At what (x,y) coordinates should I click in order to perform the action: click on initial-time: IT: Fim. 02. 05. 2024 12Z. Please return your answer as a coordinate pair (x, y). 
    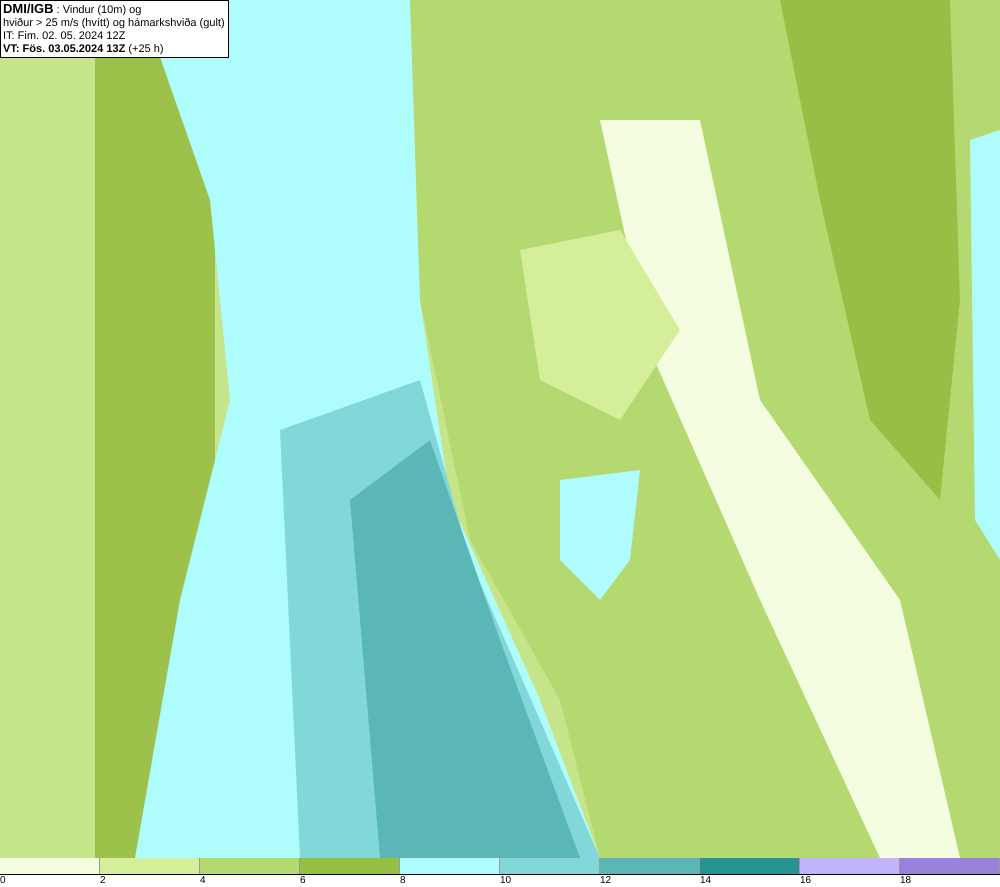
    Looking at the image, I should click on (64, 36).